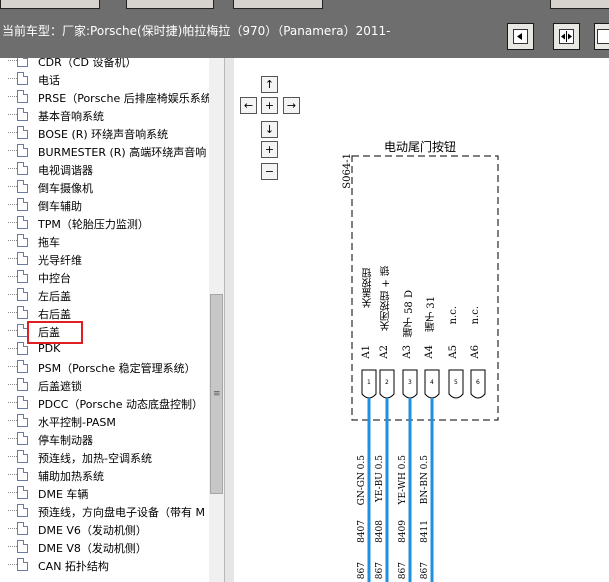  Describe the element at coordinates (60, 386) in the screenshot. I see `tree-item-label: 后盖遮锁` at that location.